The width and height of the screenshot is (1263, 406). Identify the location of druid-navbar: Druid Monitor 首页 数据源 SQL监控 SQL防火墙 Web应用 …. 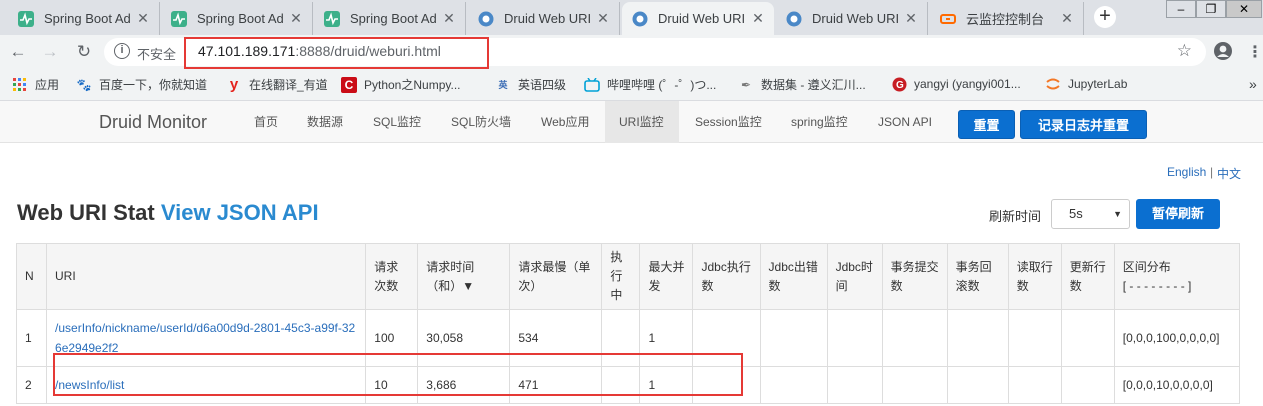
(631, 122).